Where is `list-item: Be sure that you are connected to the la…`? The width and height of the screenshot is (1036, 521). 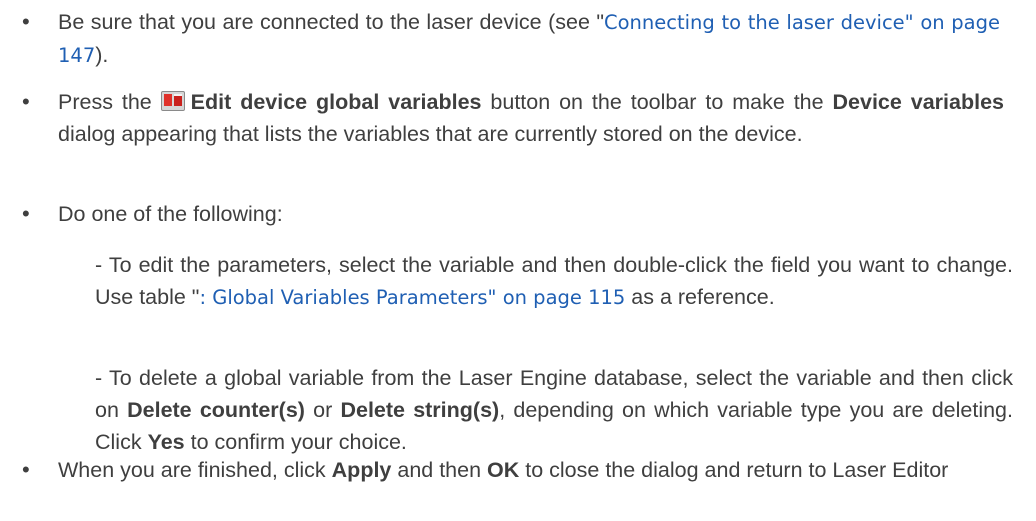 list-item: Be sure that you are connected to the la… is located at coordinates (529, 39).